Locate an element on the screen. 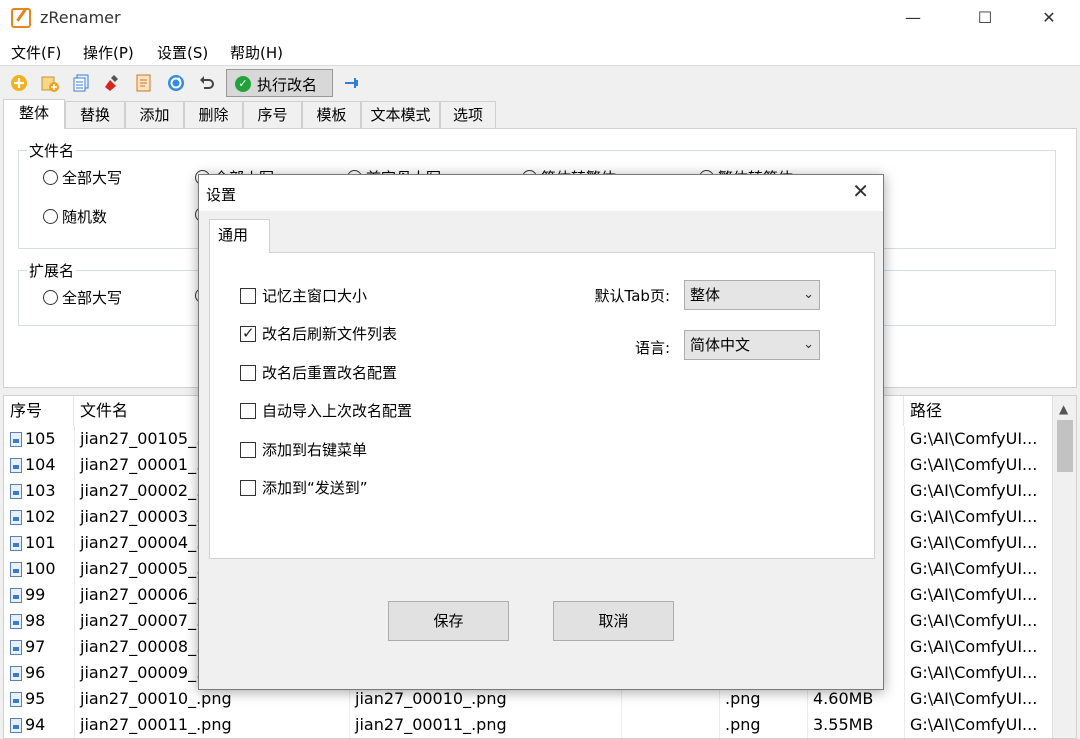 The width and height of the screenshot is (1080, 739). add-folder-icon is located at coordinates (50, 83).